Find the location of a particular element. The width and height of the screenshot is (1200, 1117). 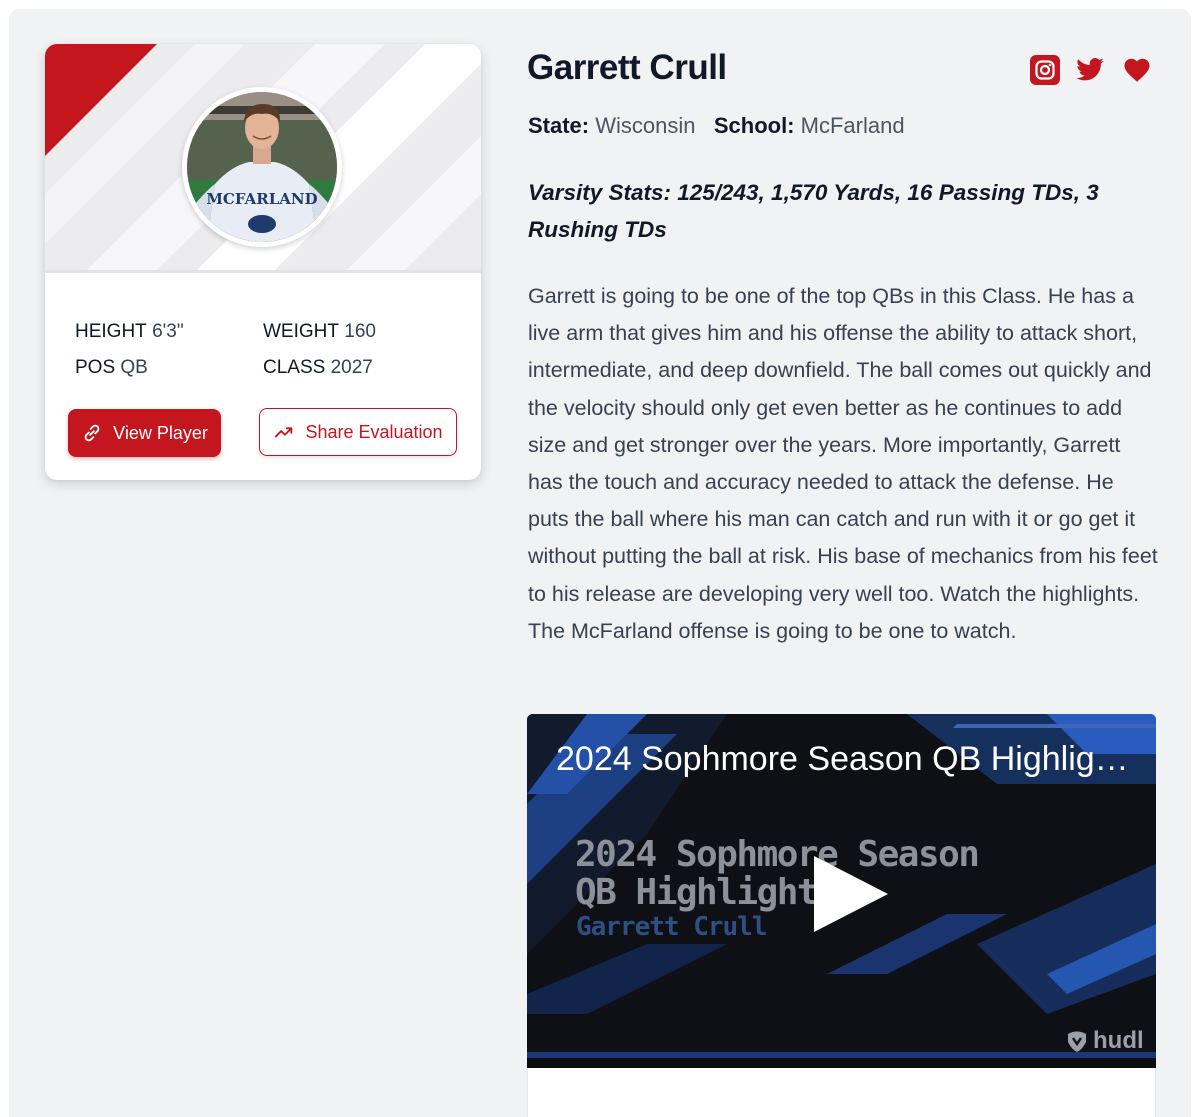

height-label: HEIGHT is located at coordinates (111, 331).